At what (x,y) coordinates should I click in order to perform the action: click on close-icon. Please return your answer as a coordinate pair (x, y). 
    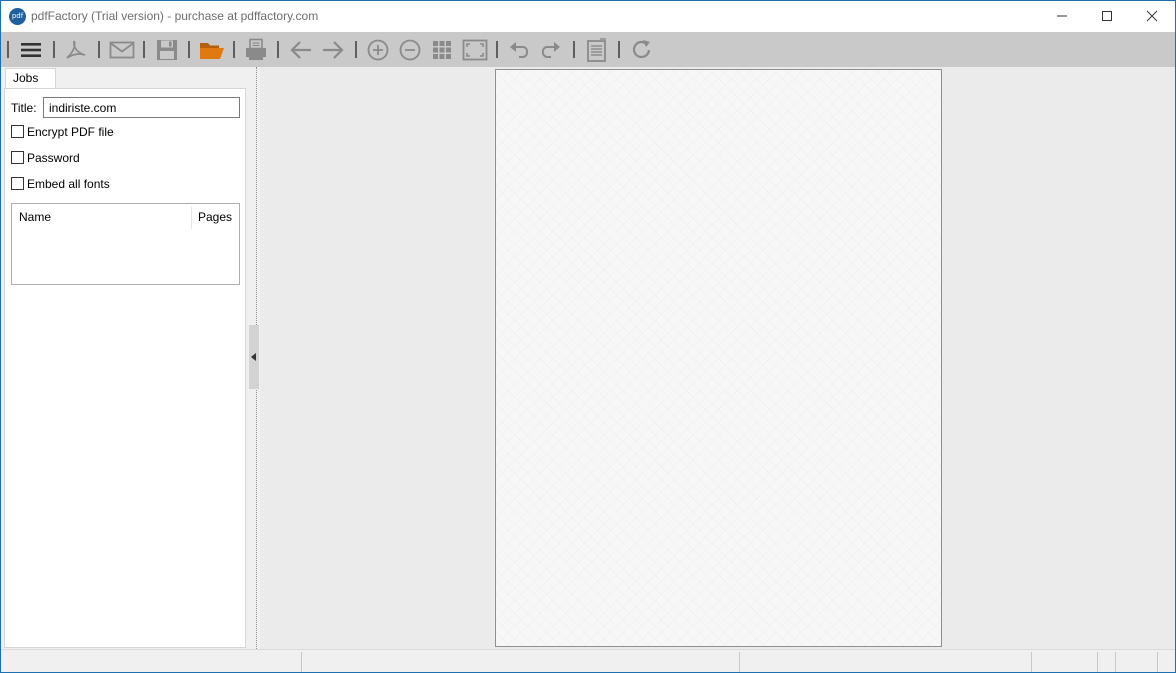
    Looking at the image, I should click on (1152, 16).